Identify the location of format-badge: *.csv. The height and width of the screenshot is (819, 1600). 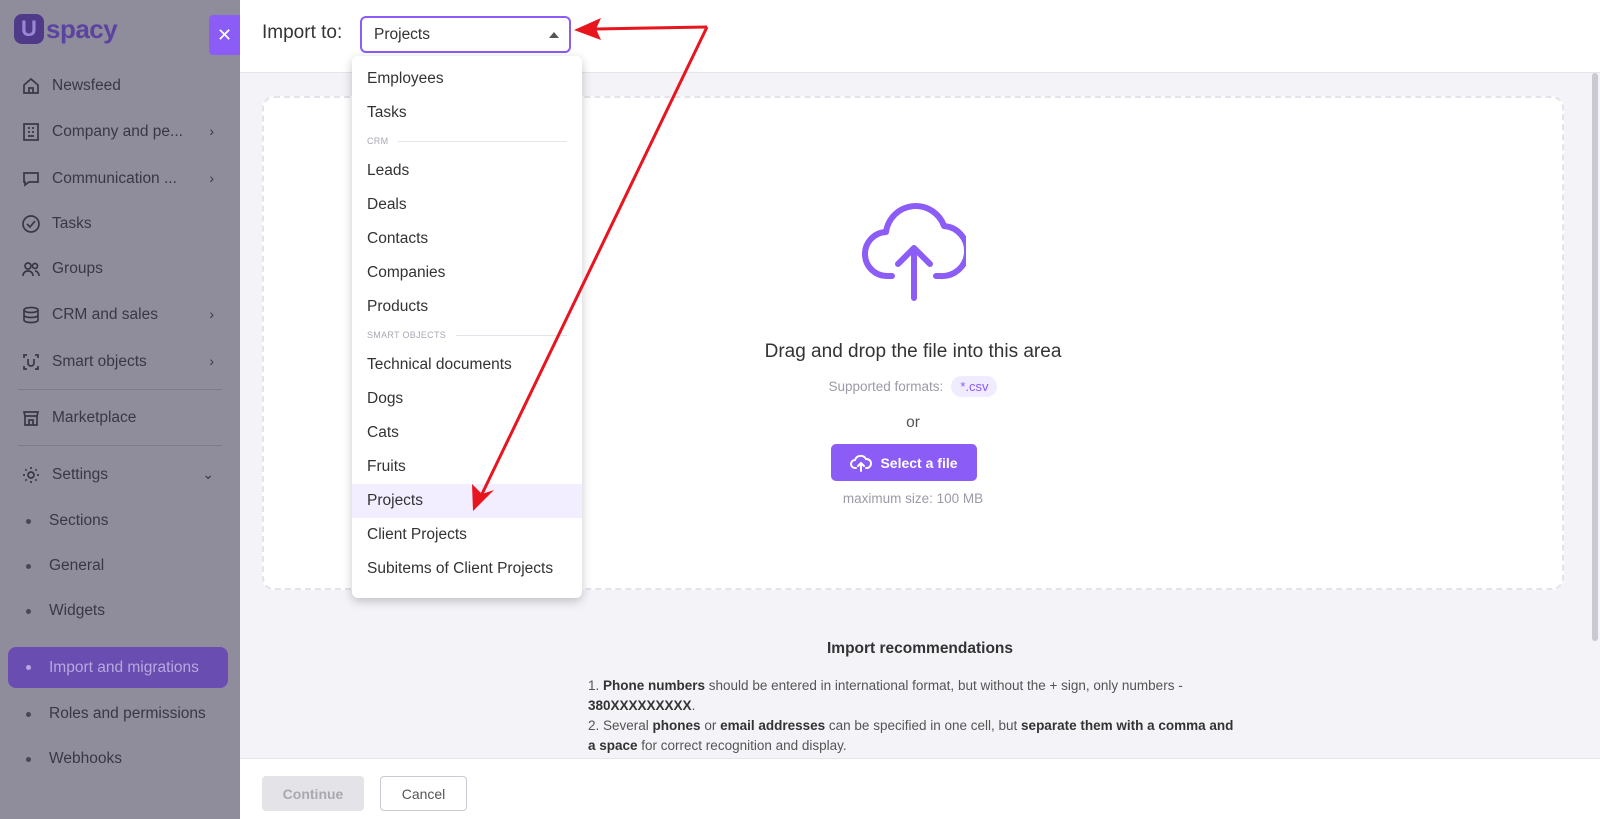
(974, 386).